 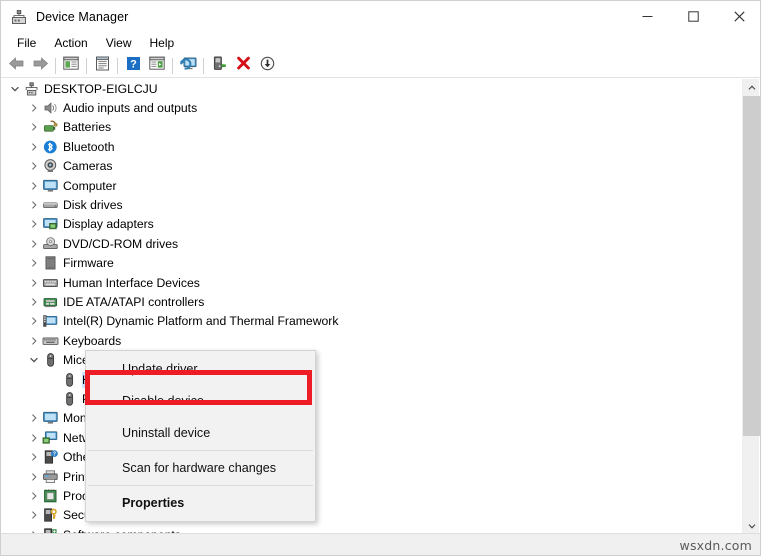 What do you see at coordinates (50, 108) in the screenshot?
I see `speaker-icon` at bounding box center [50, 108].